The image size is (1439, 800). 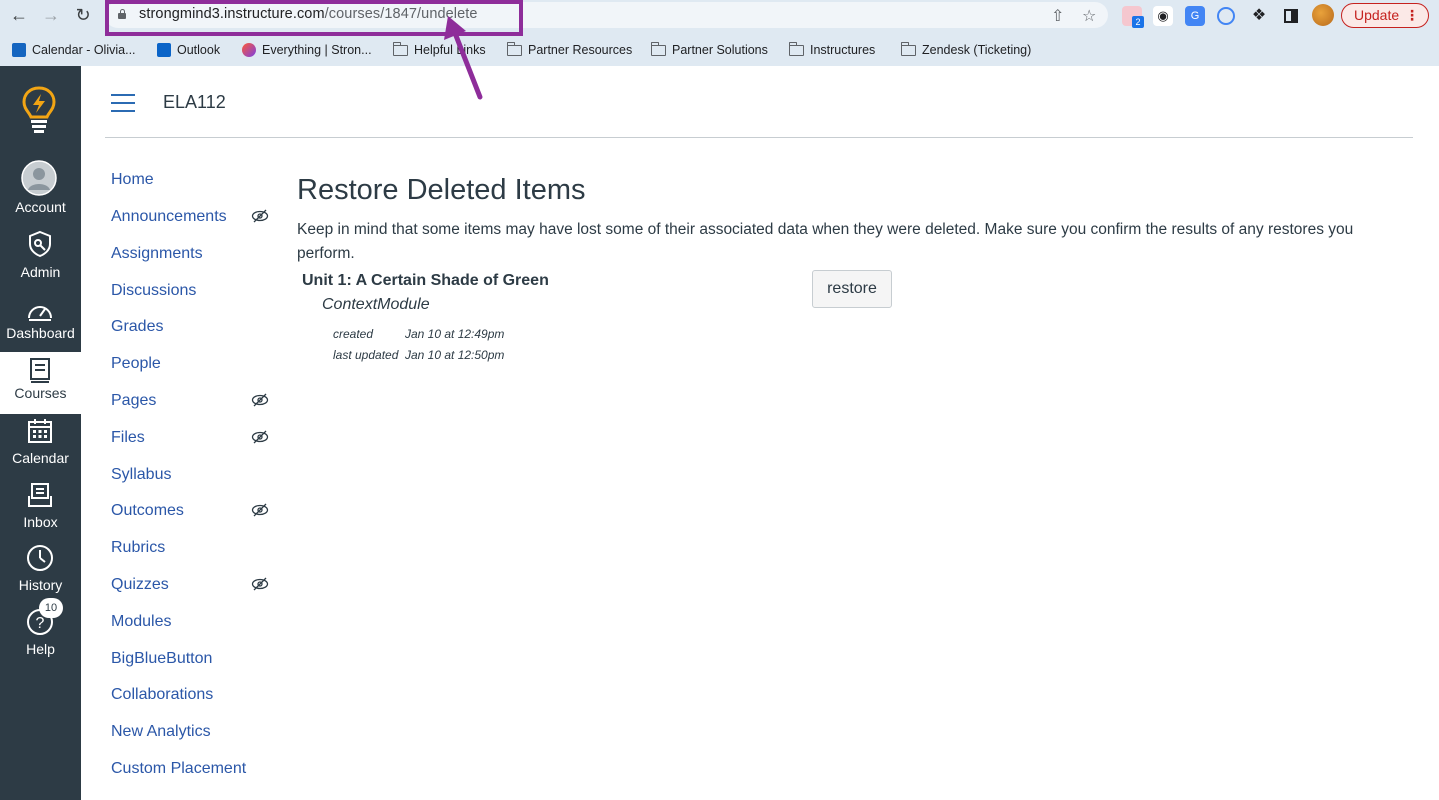 What do you see at coordinates (40, 511) in the screenshot?
I see `global-nav-inbox: Inbox` at bounding box center [40, 511].